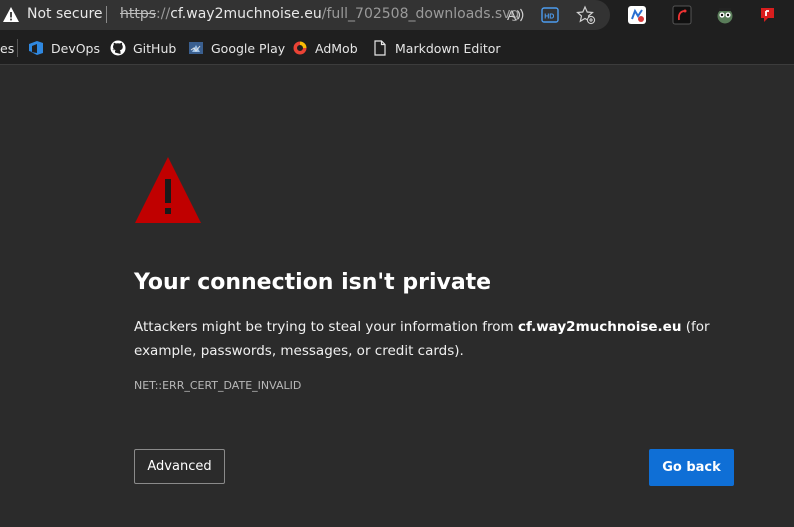 The height and width of the screenshot is (527, 794). I want to click on favorites-add-icon, so click(586, 15).